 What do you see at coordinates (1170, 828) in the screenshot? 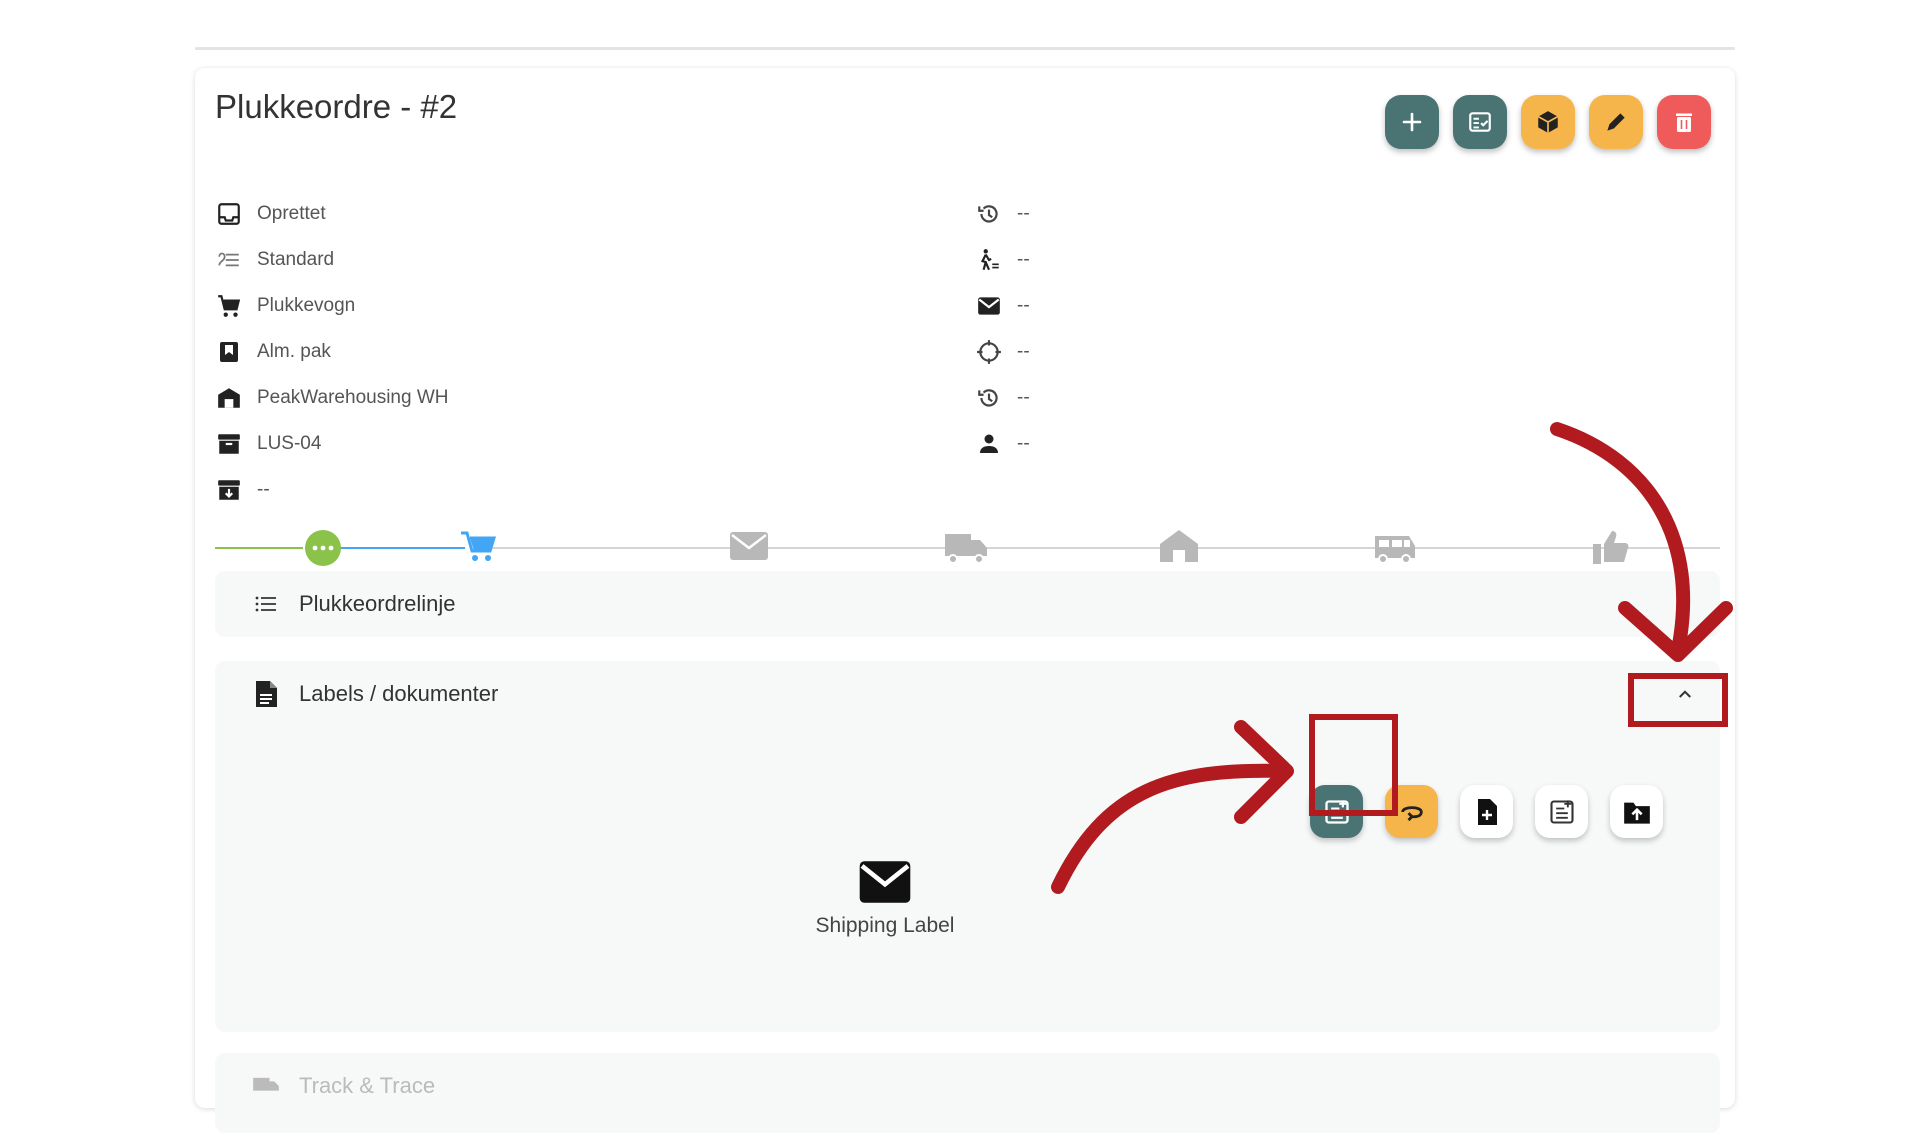
I see `arrow-curve-left` at bounding box center [1170, 828].